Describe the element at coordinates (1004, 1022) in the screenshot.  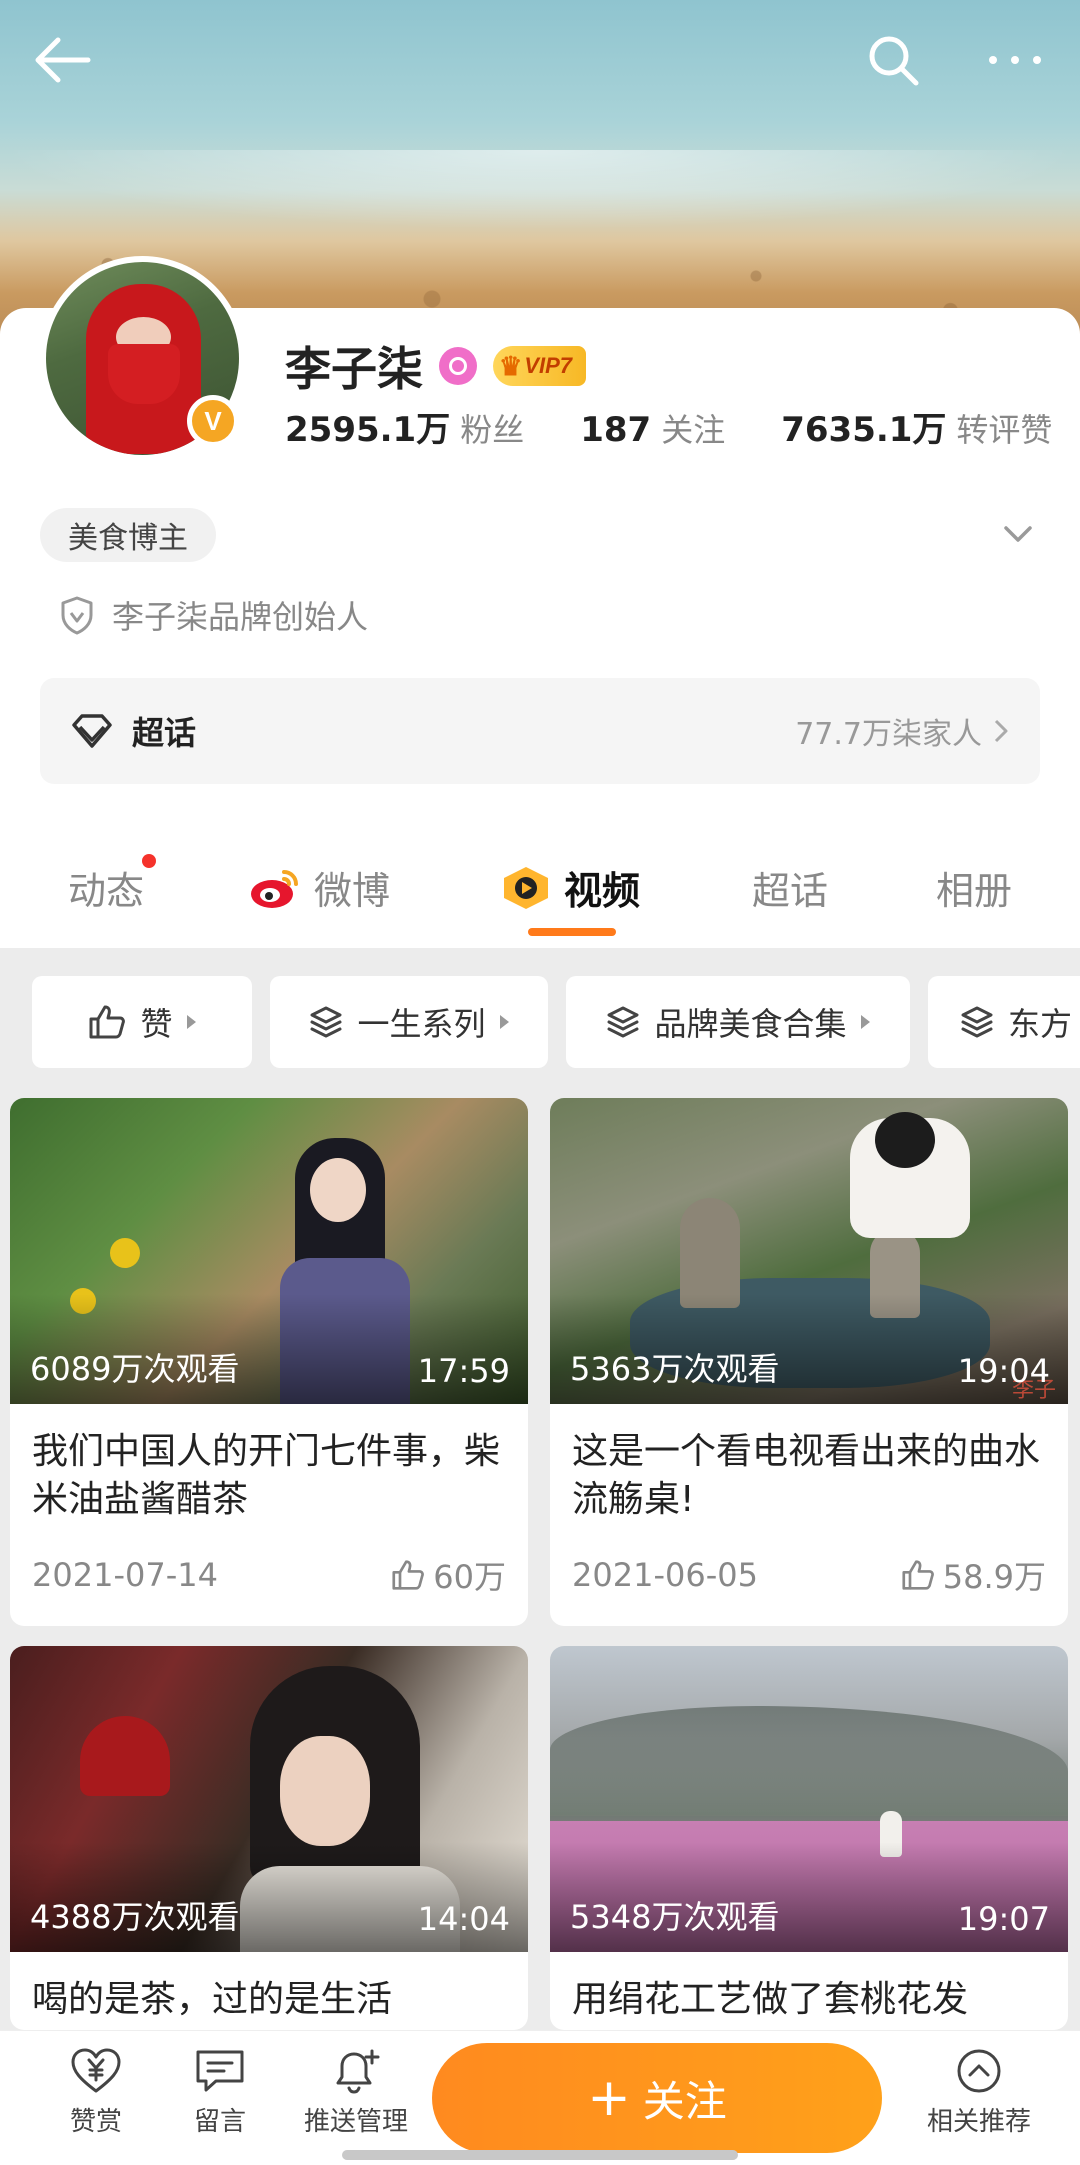
I see `filter-chip-east: 东方` at that location.